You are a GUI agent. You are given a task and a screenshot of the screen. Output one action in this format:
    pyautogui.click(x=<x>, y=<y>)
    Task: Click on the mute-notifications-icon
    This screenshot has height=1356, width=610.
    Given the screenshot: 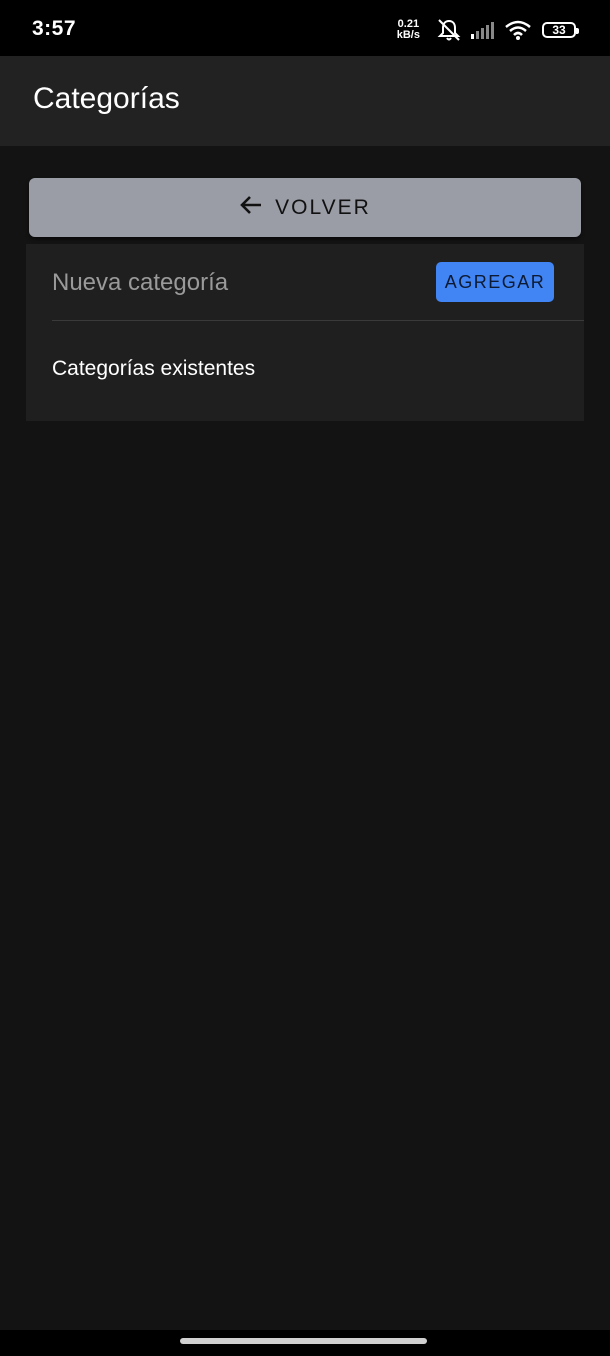 What is the action you would take?
    pyautogui.click(x=449, y=30)
    